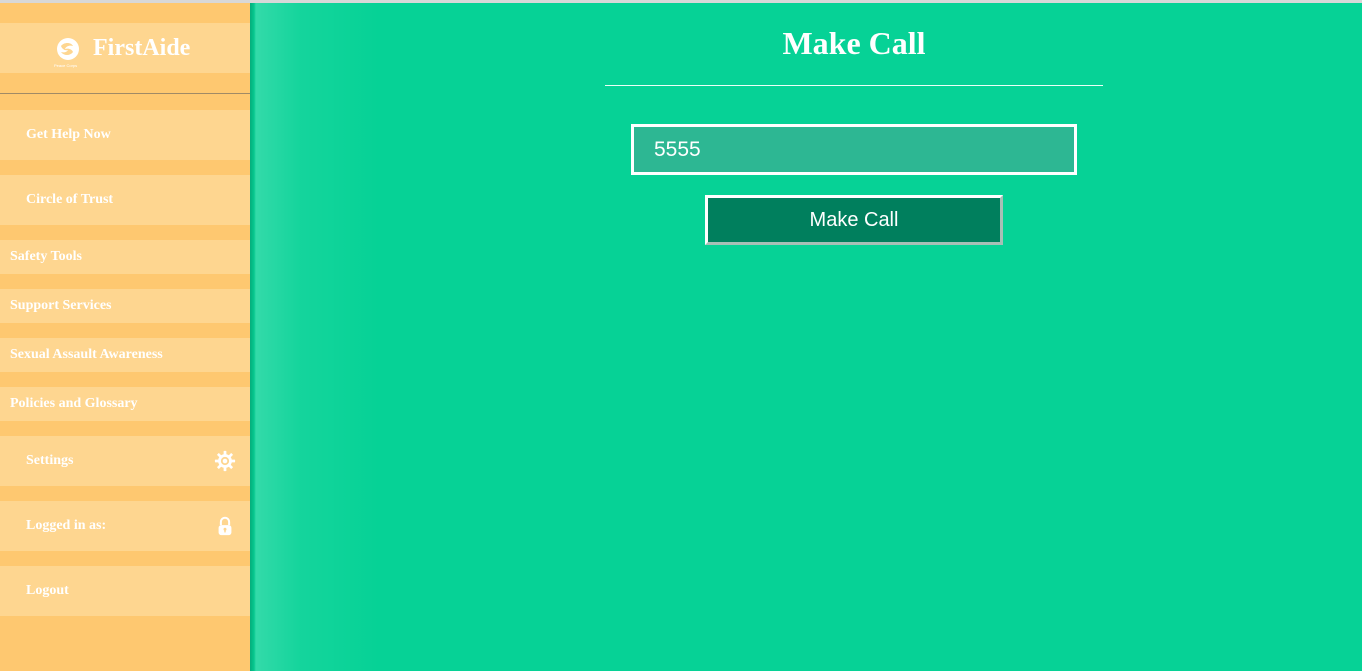 Image resolution: width=1362 pixels, height=671 pixels. I want to click on sidebar-item-label: Logout, so click(47, 590).